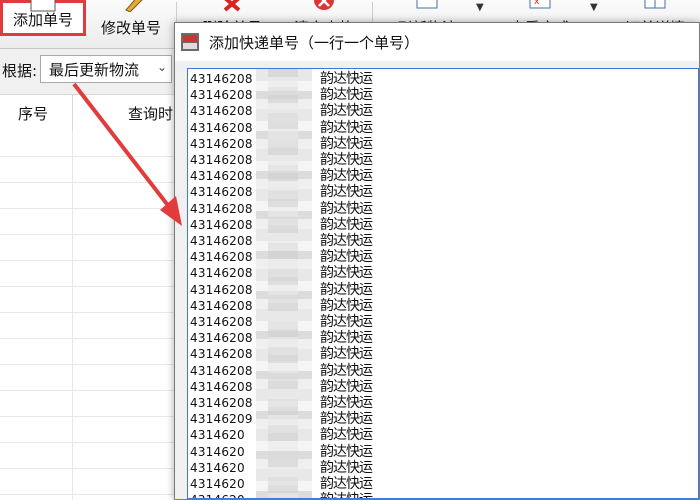 The height and width of the screenshot is (500, 700). Describe the element at coordinates (72, 113) in the screenshot. I see `column-divider` at that location.